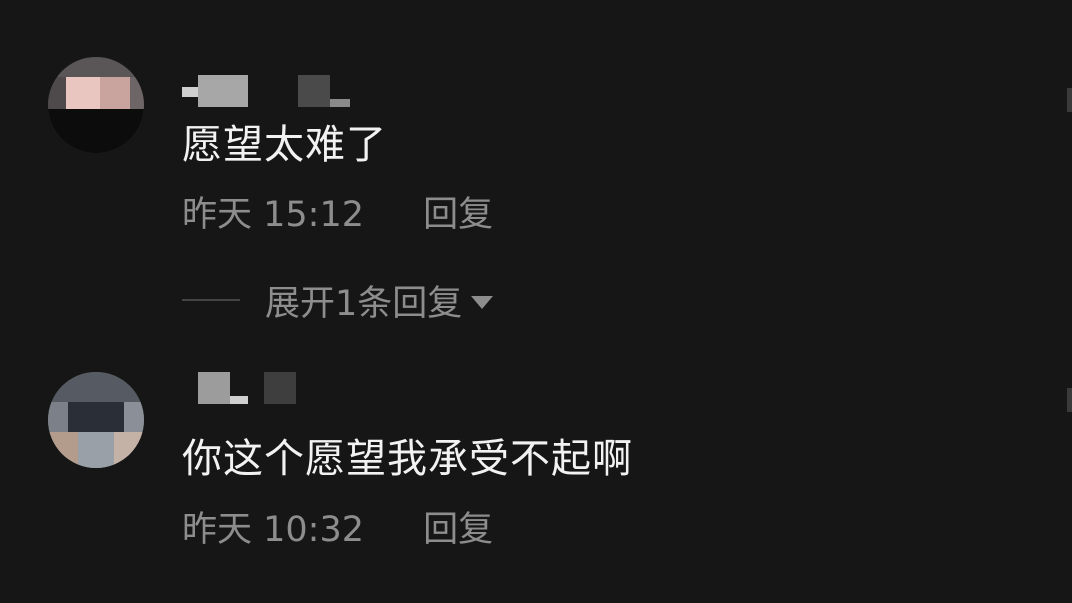 The height and width of the screenshot is (603, 1072). What do you see at coordinates (211, 300) in the screenshot?
I see `divider-line` at bounding box center [211, 300].